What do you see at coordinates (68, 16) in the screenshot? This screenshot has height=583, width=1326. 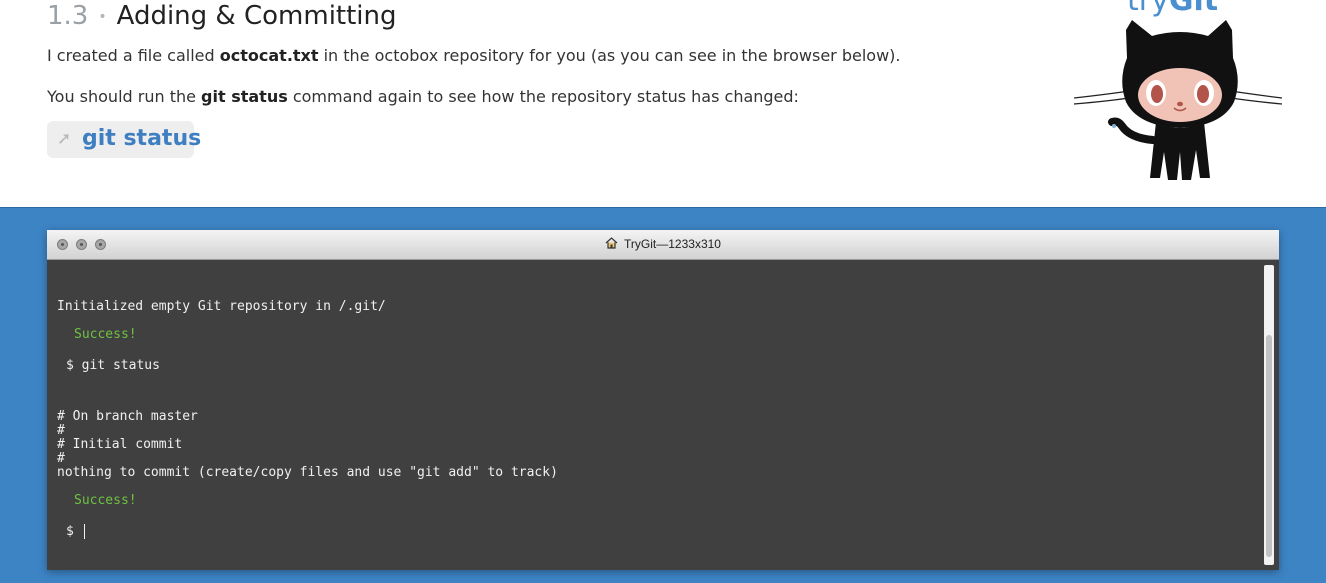 I see `lesson-number: 1.3` at bounding box center [68, 16].